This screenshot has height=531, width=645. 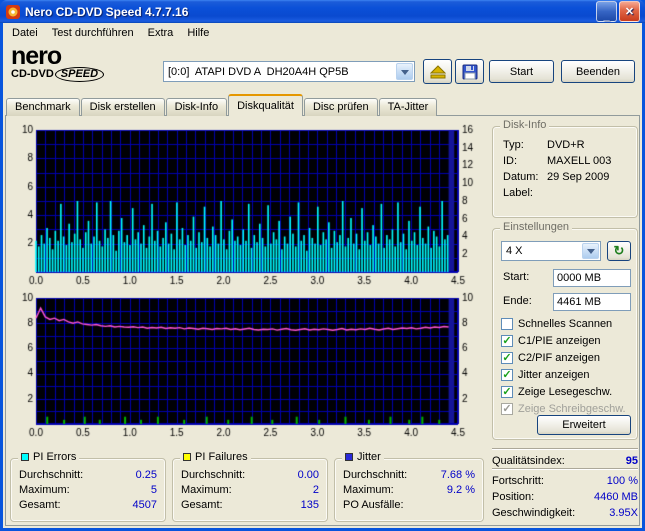 I want to click on eject-button, so click(x=437, y=71).